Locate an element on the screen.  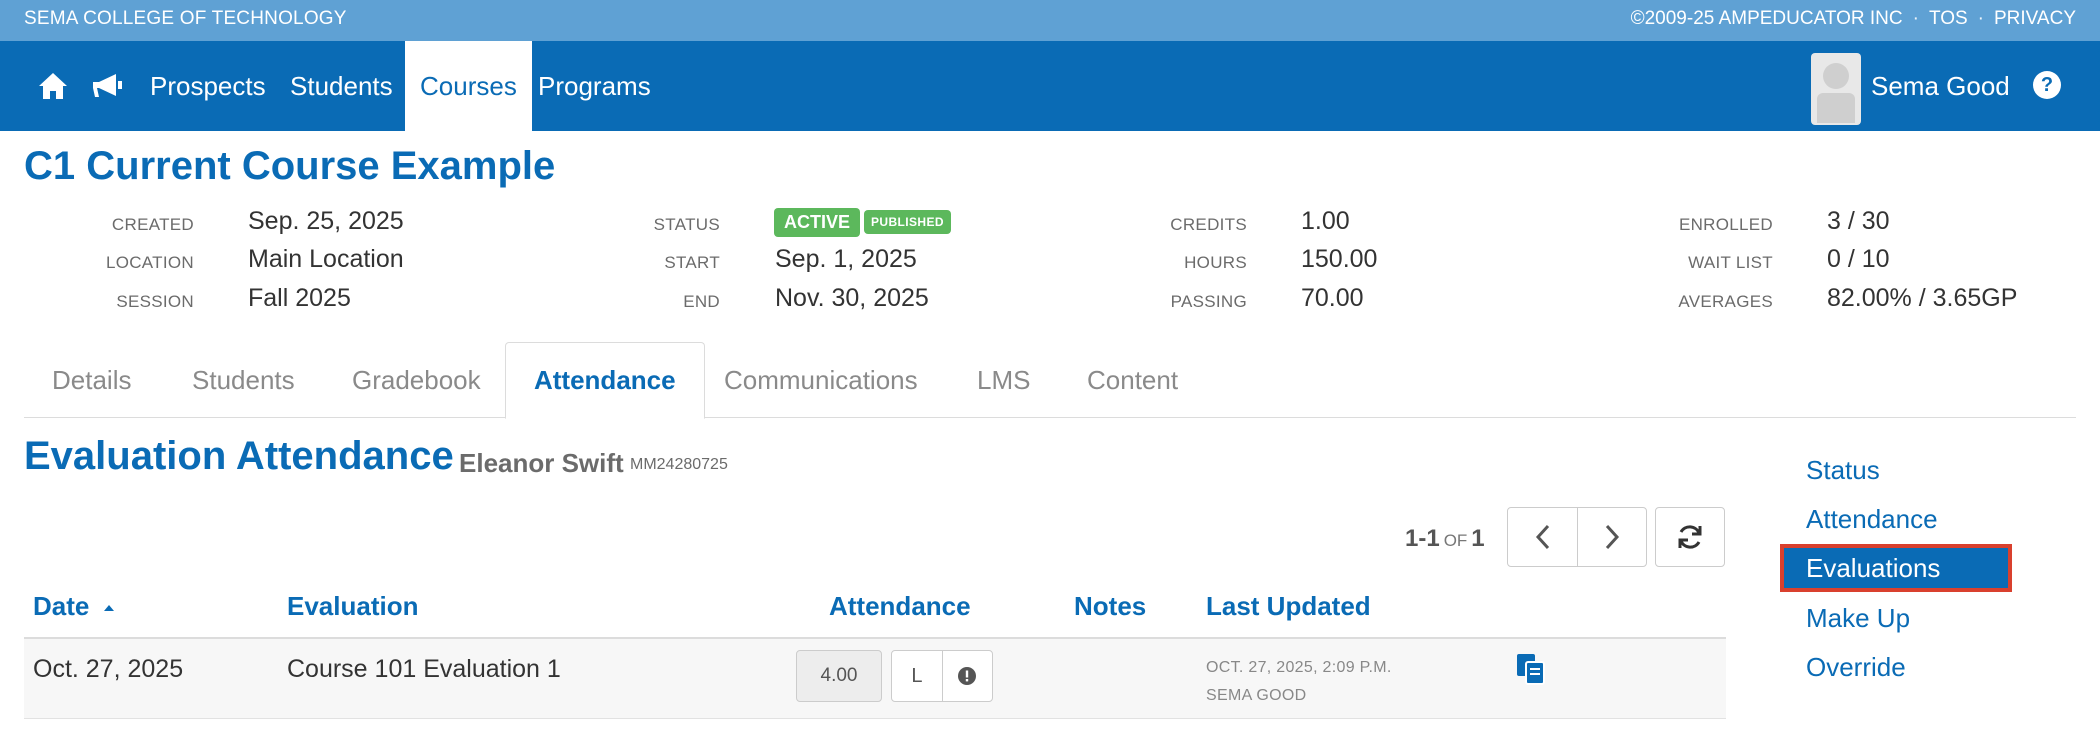
col-notes-header: Notes is located at coordinates (1110, 606).